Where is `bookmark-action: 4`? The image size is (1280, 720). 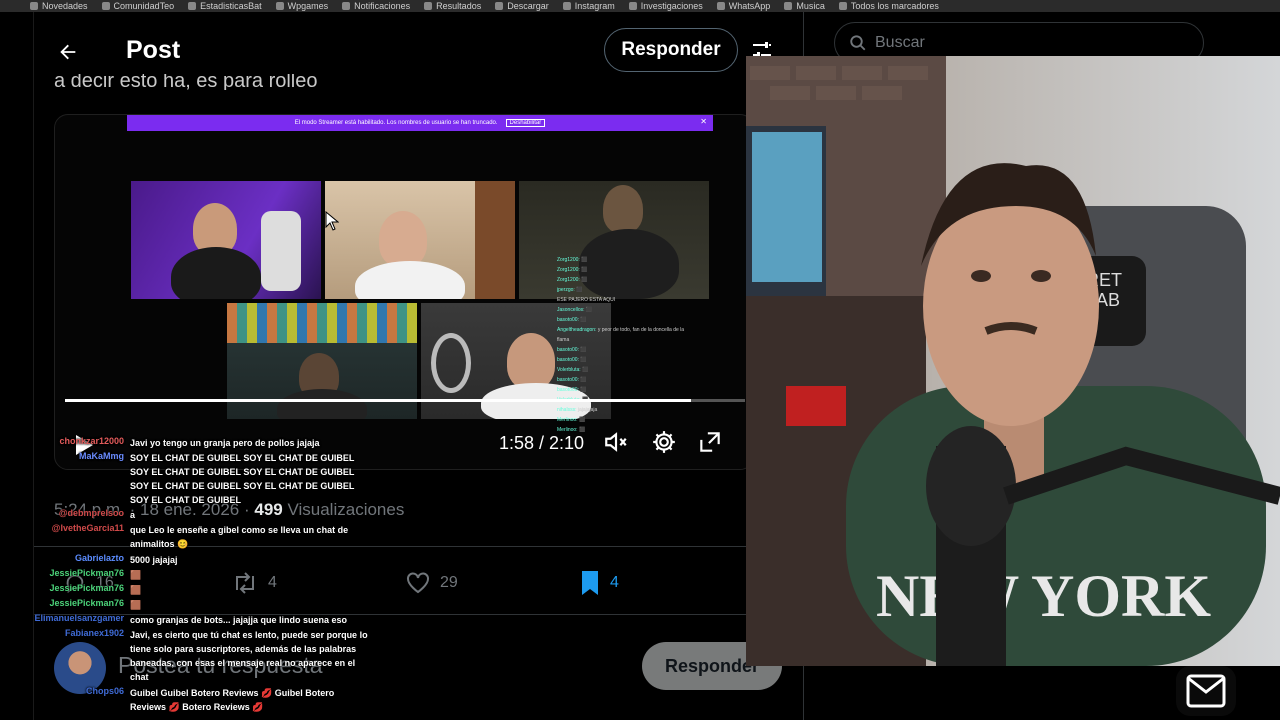 bookmark-action: 4 is located at coordinates (599, 583).